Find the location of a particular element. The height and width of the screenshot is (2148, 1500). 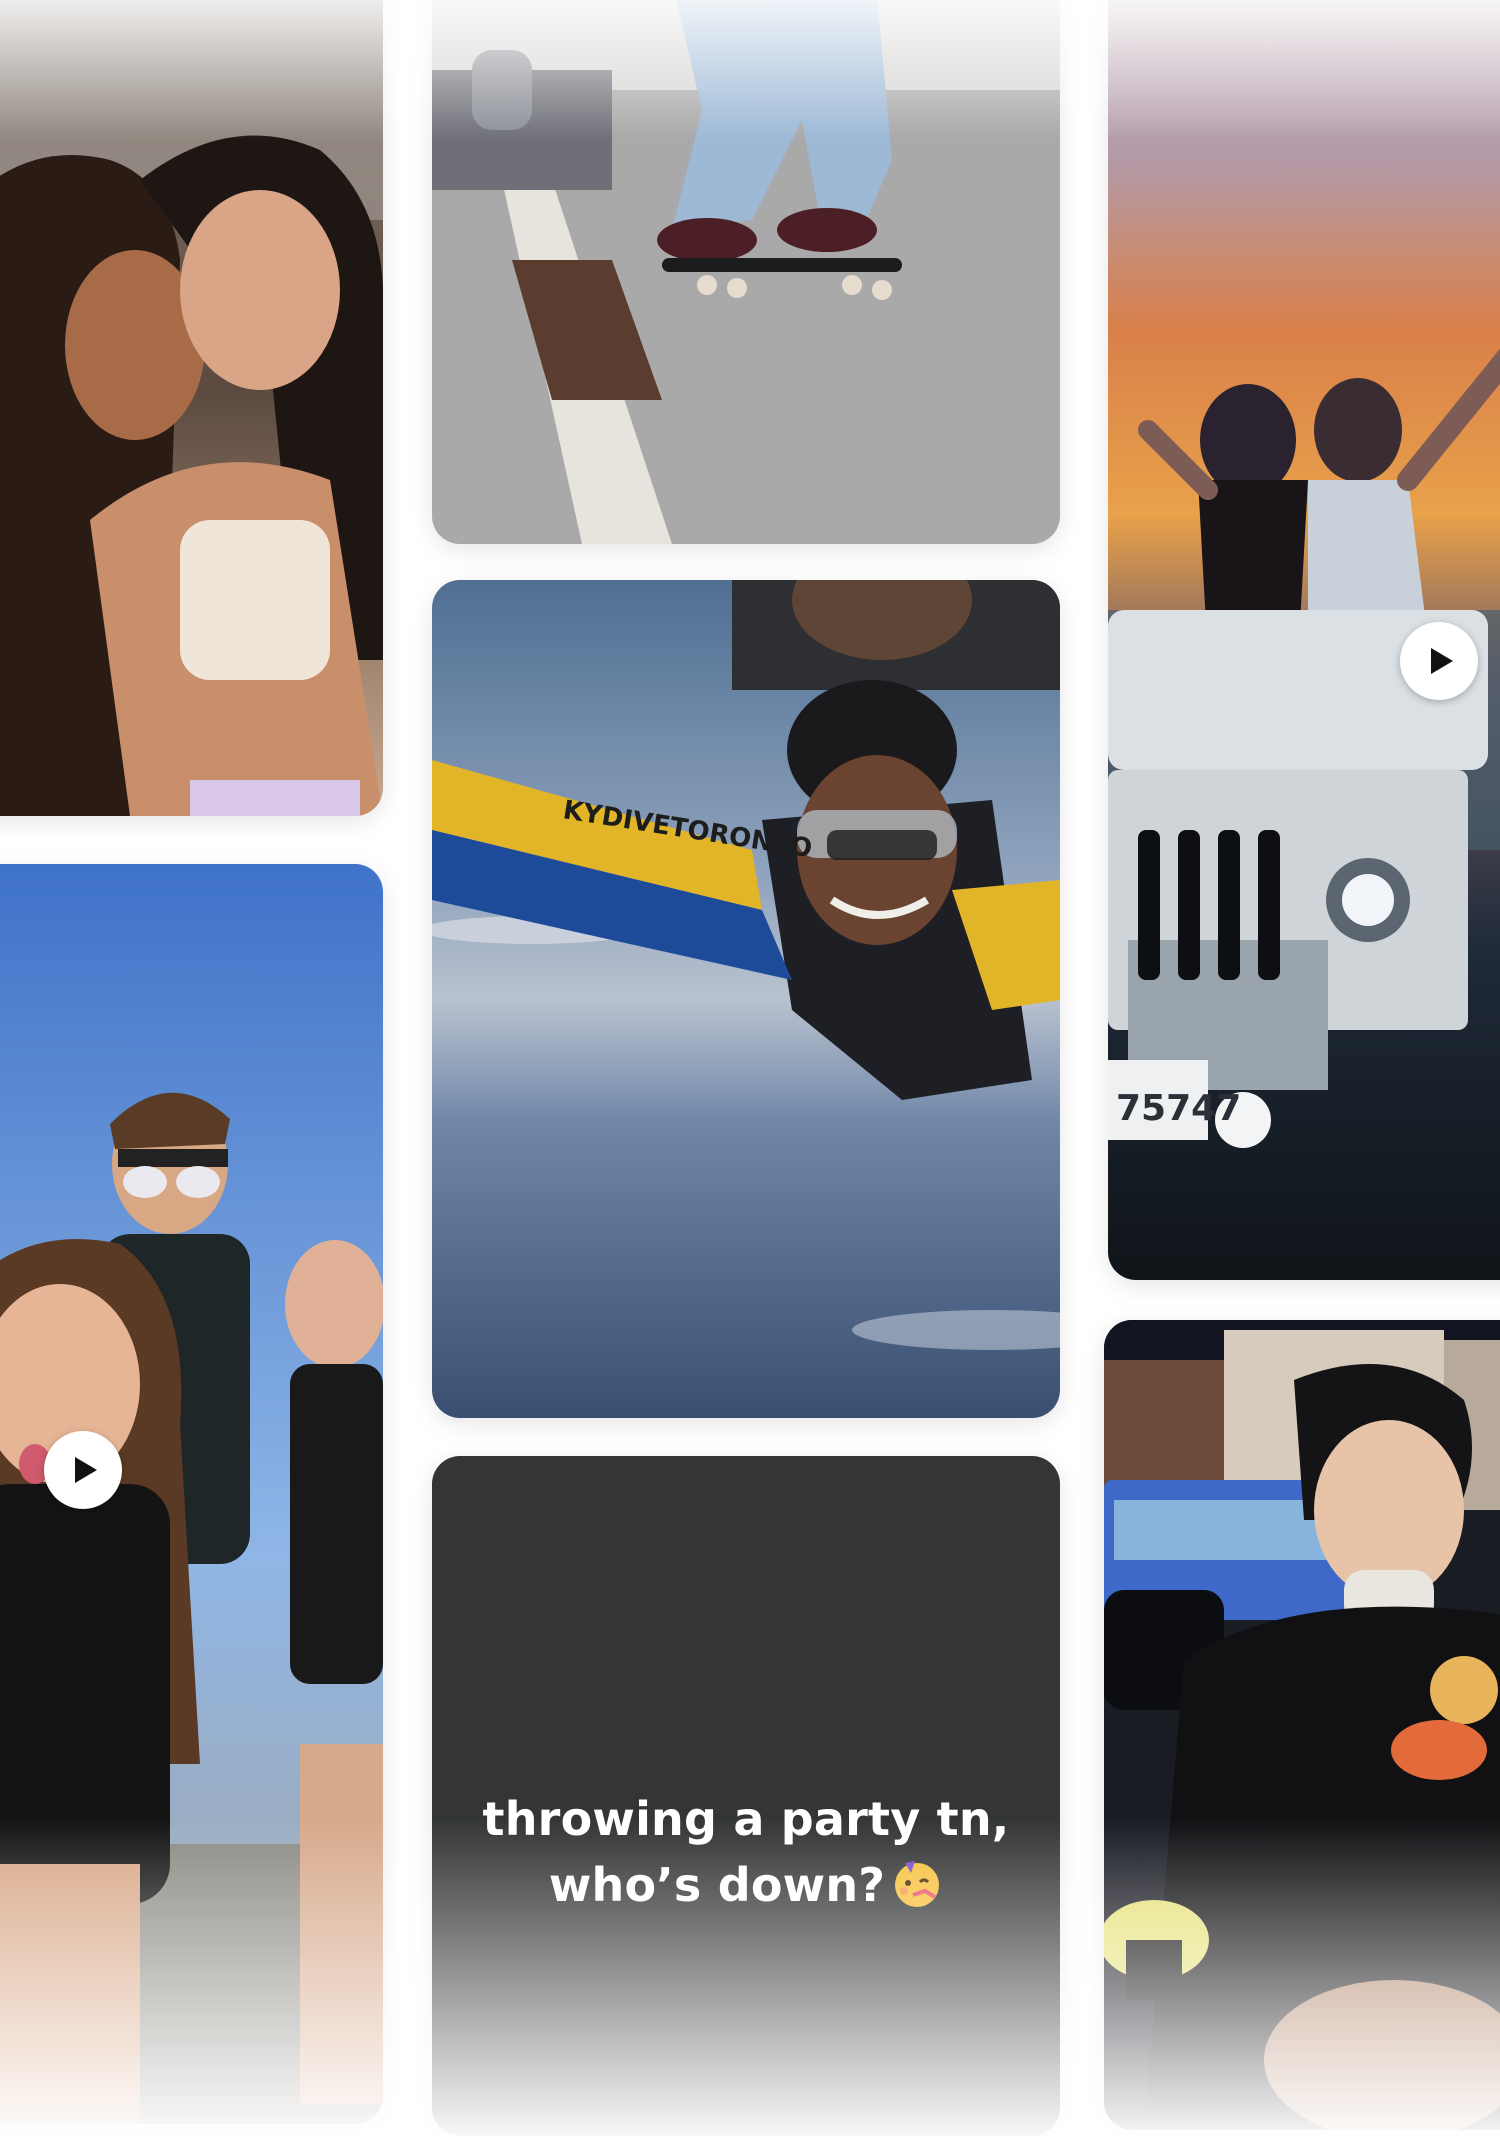

post-card-night-dessert is located at coordinates (1302, 1725).